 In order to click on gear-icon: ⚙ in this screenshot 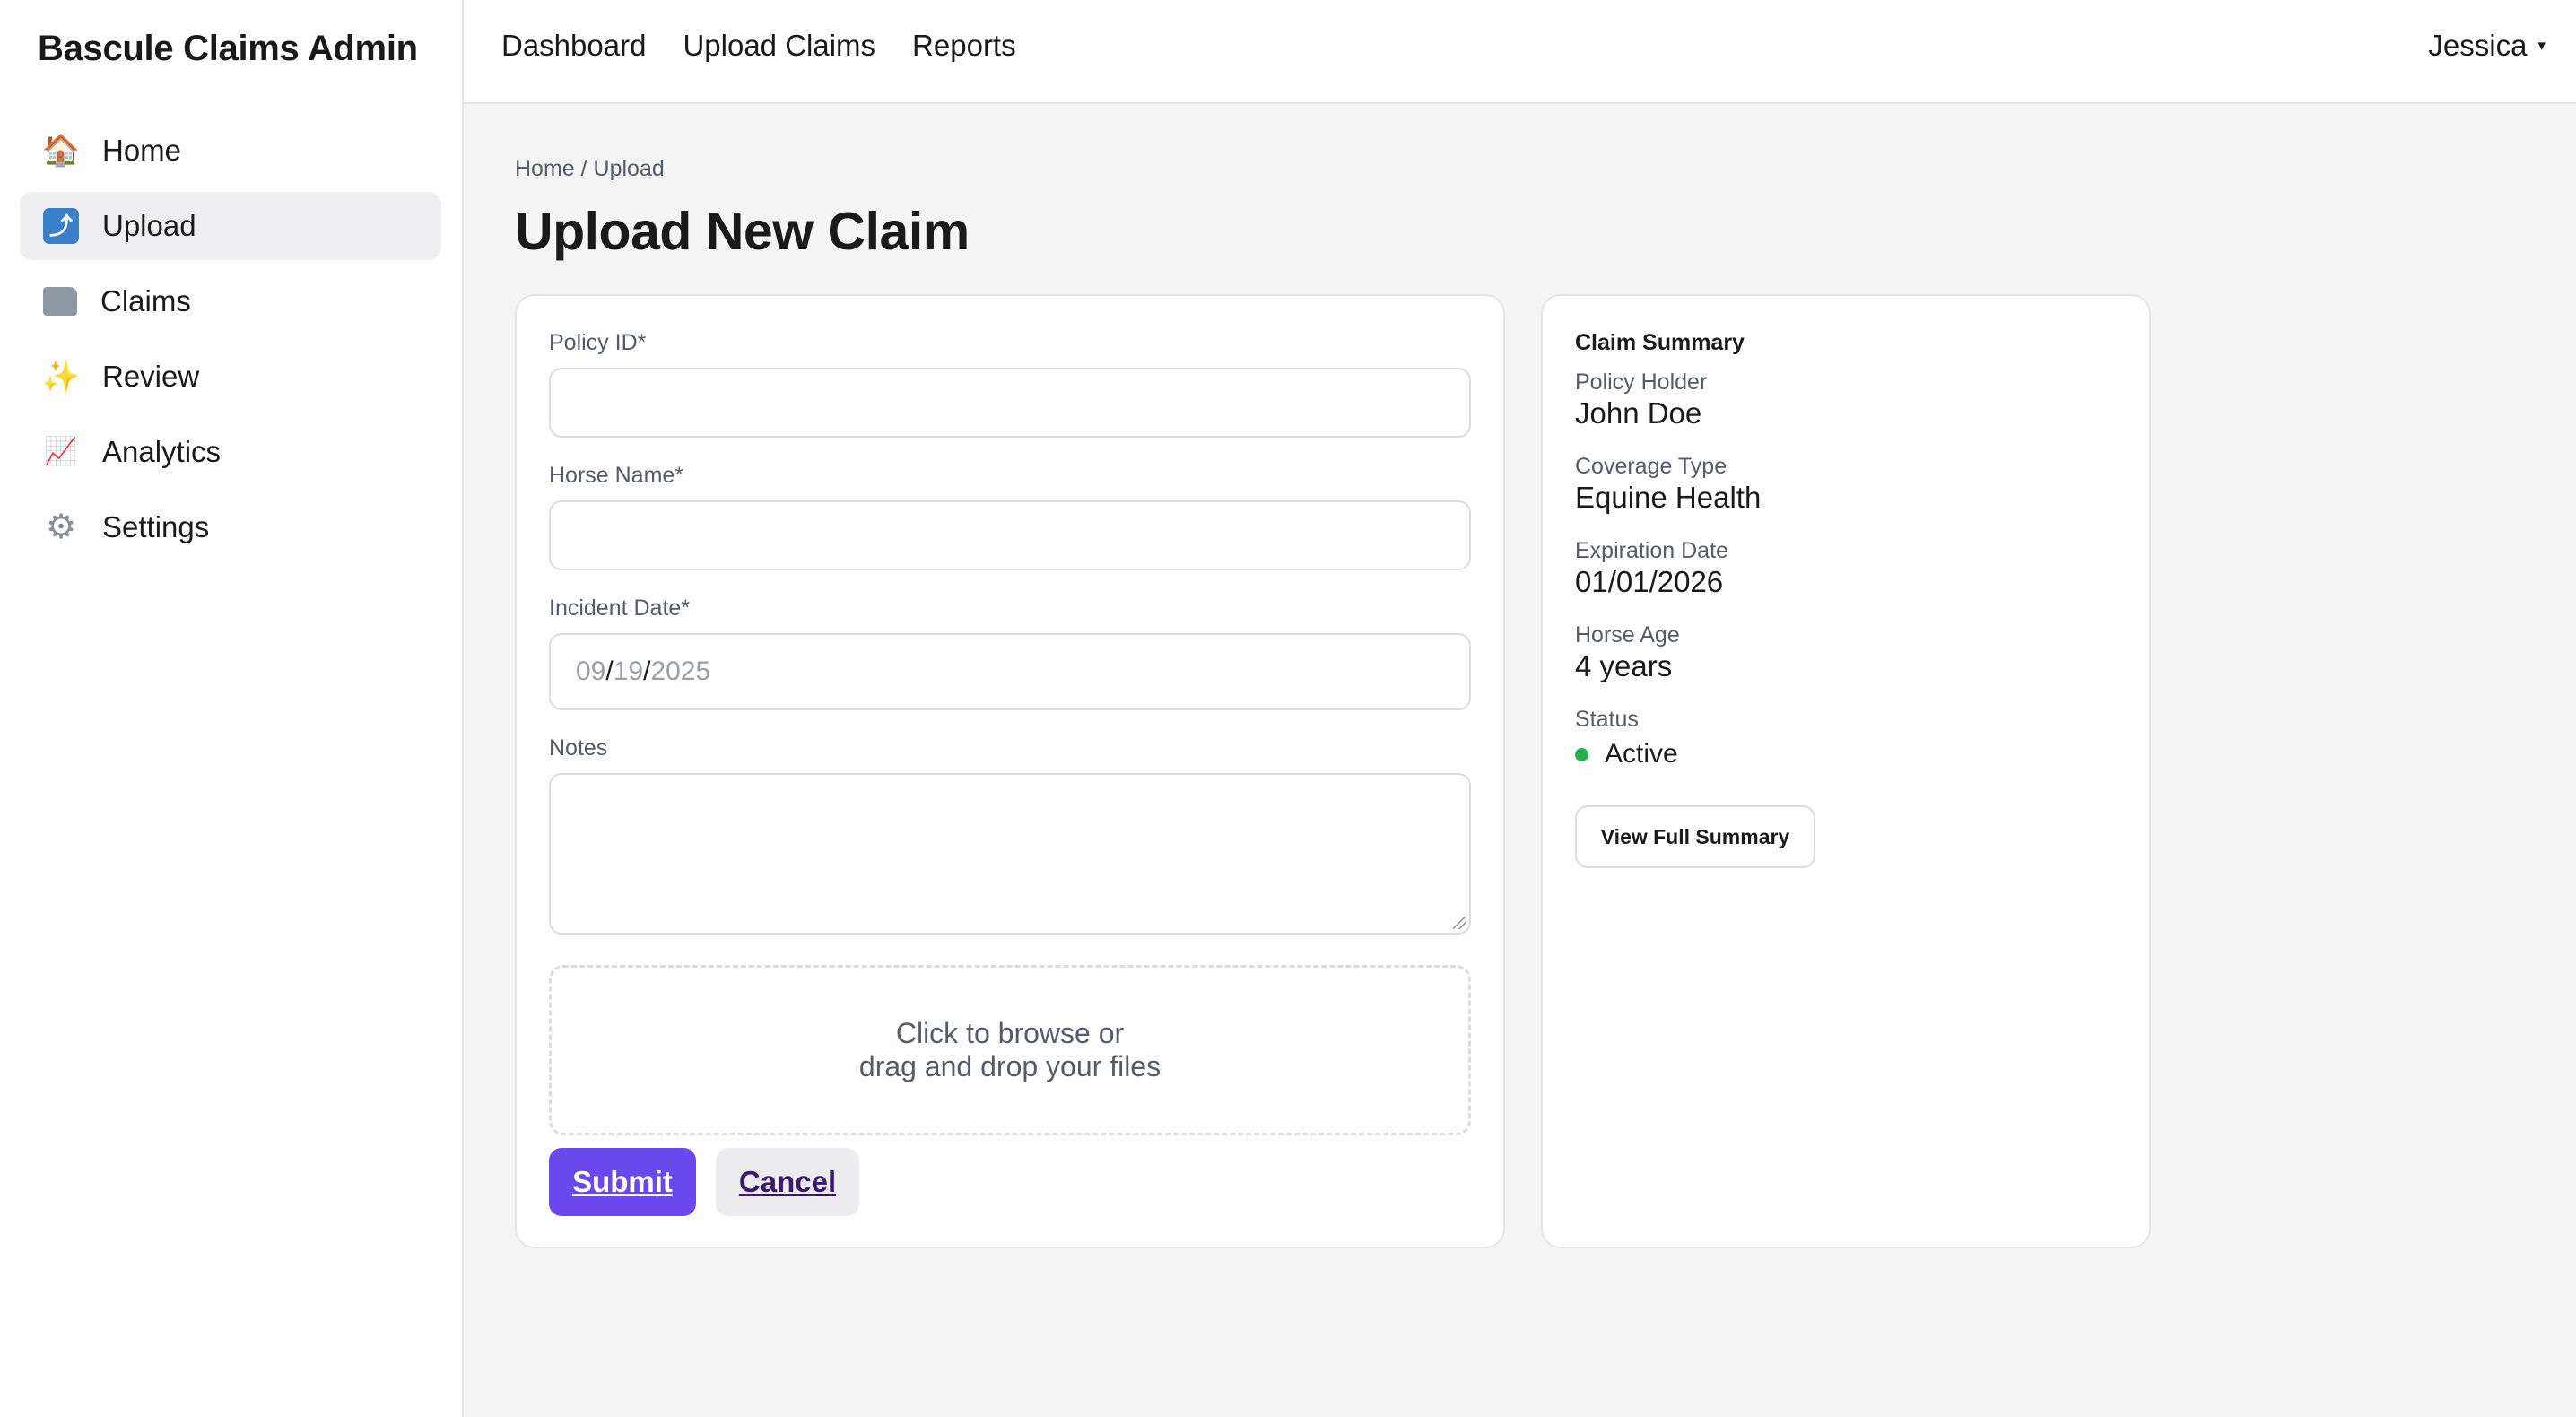, I will do `click(61, 527)`.